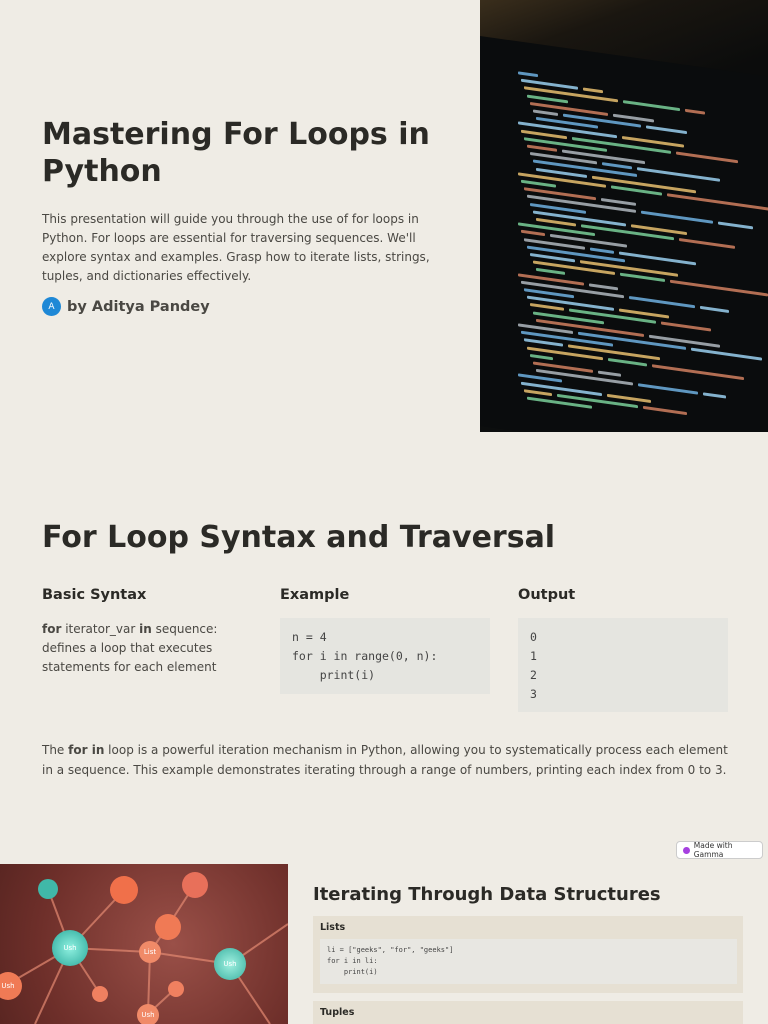  Describe the element at coordinates (315, 595) in the screenshot. I see `example-heading: Example` at that location.